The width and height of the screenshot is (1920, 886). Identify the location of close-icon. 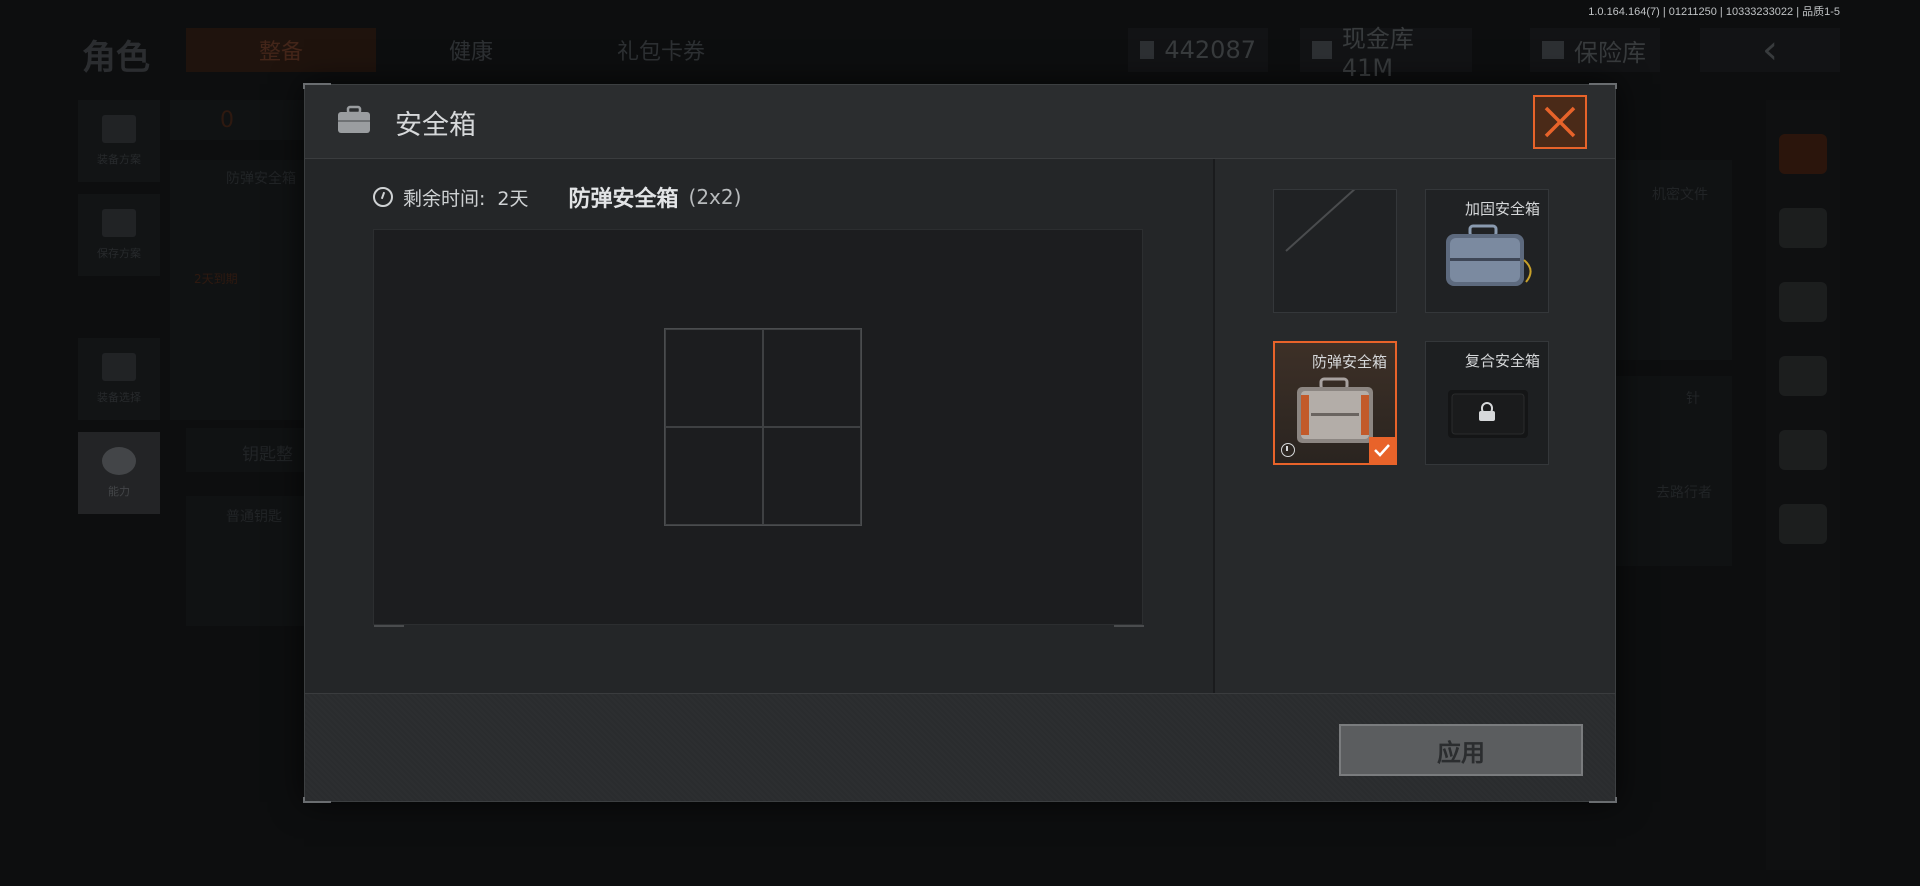
(1560, 122).